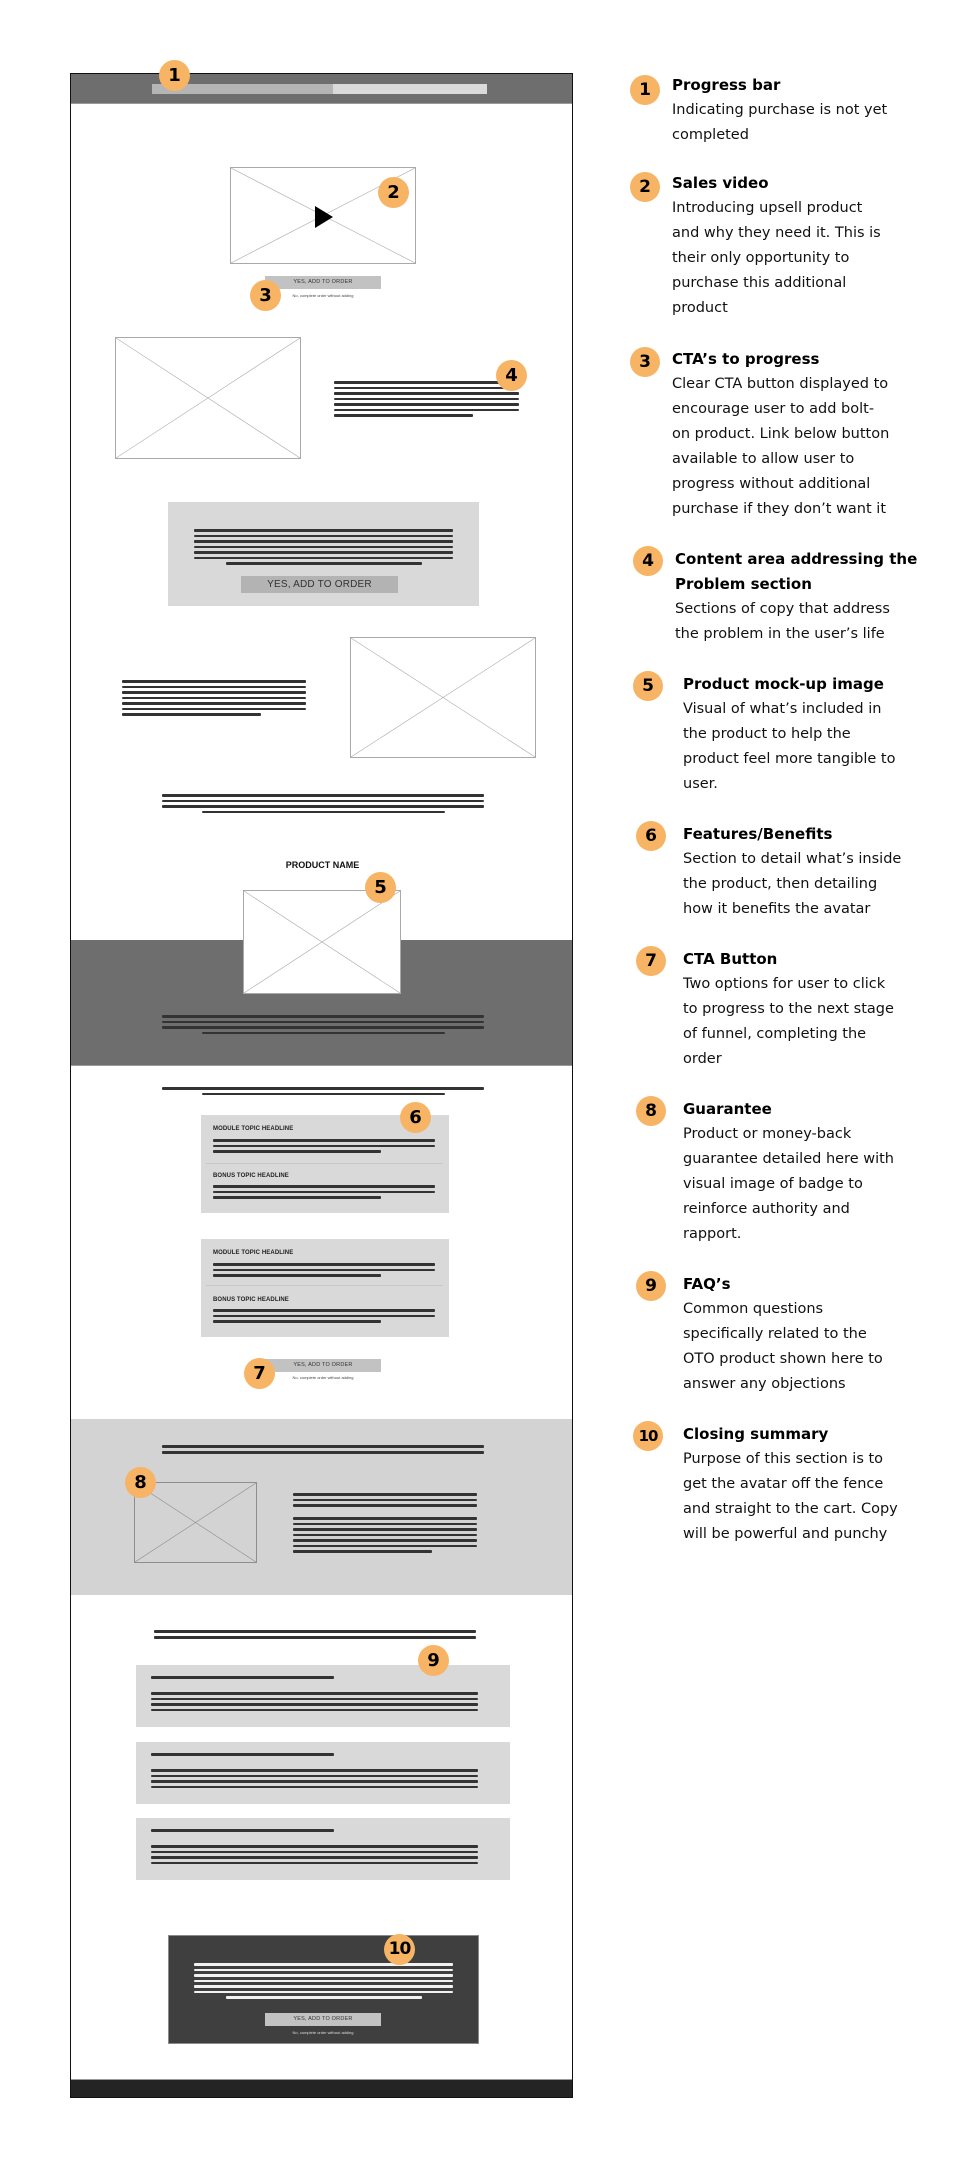  Describe the element at coordinates (783, 1459) in the screenshot. I see `legend-body-line: Purpose of this section is to` at that location.